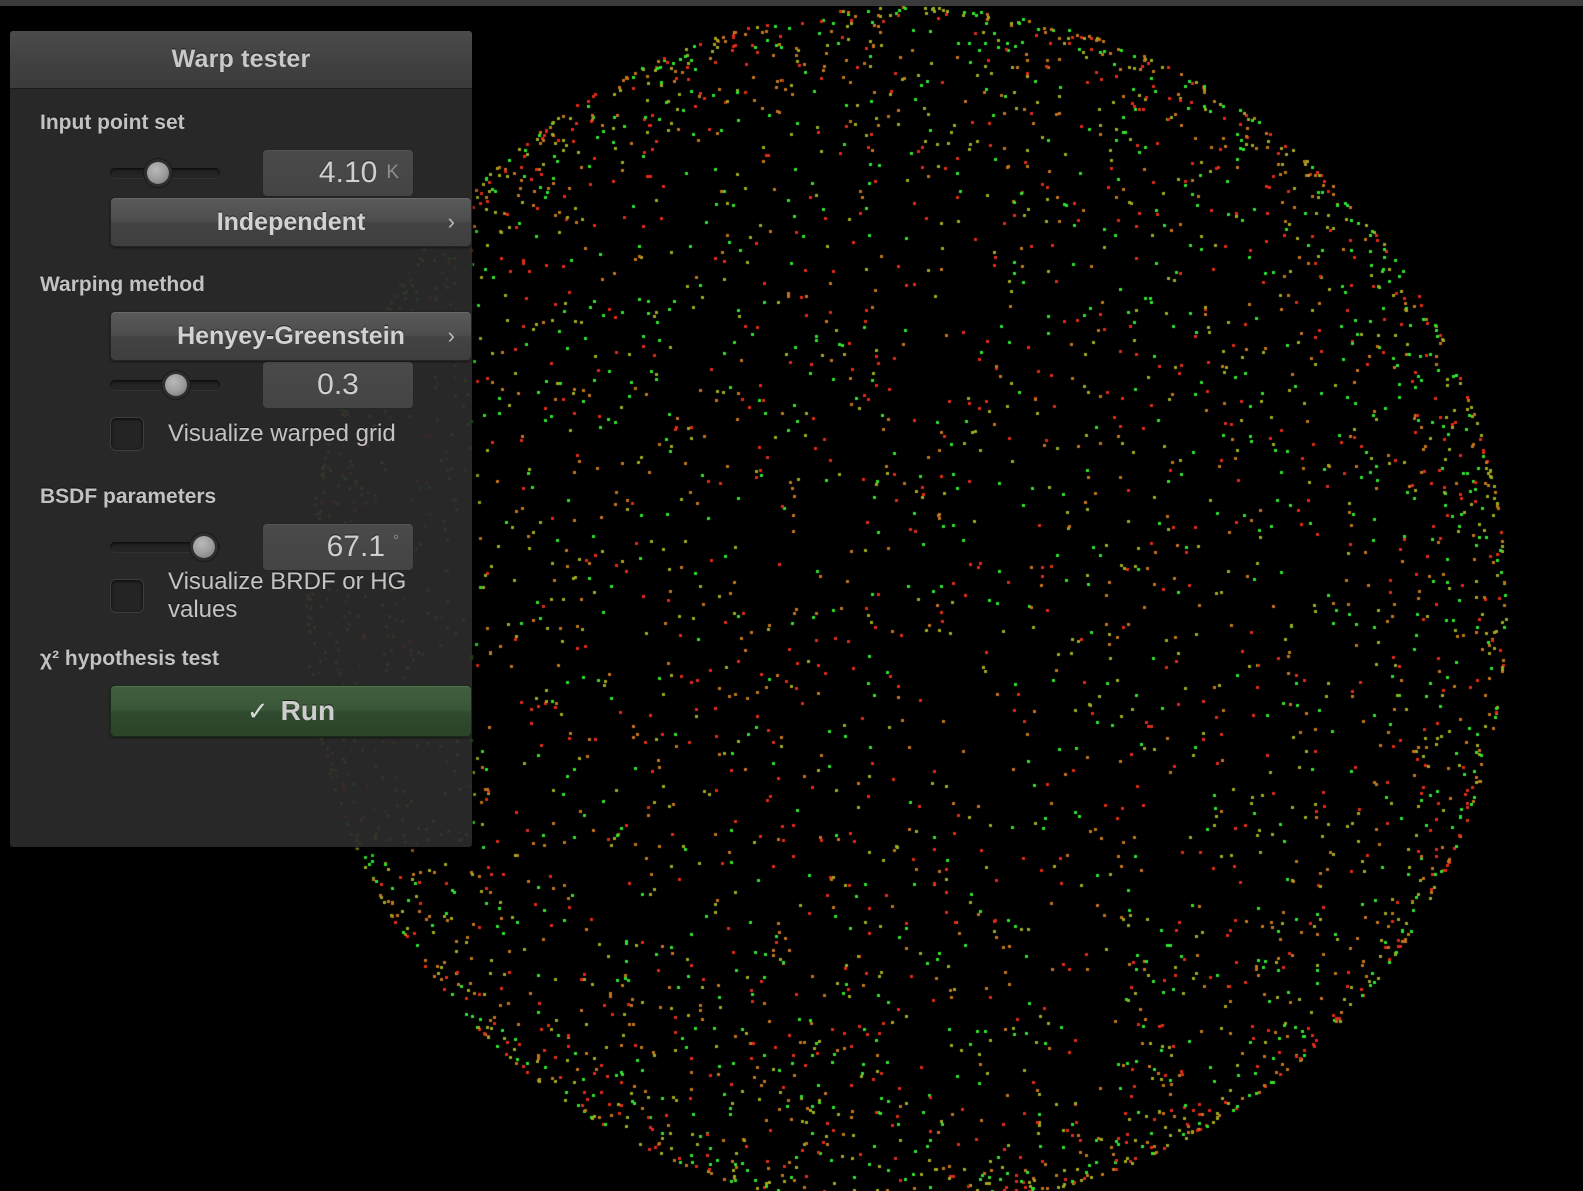 This screenshot has height=1191, width=1583. I want to click on panel-title: Warp tester, so click(241, 59).